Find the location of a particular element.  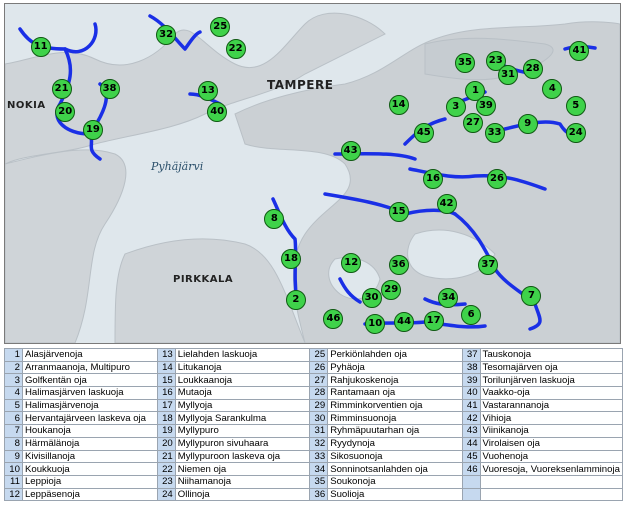

map-marker-30: 30 is located at coordinates (371, 298).